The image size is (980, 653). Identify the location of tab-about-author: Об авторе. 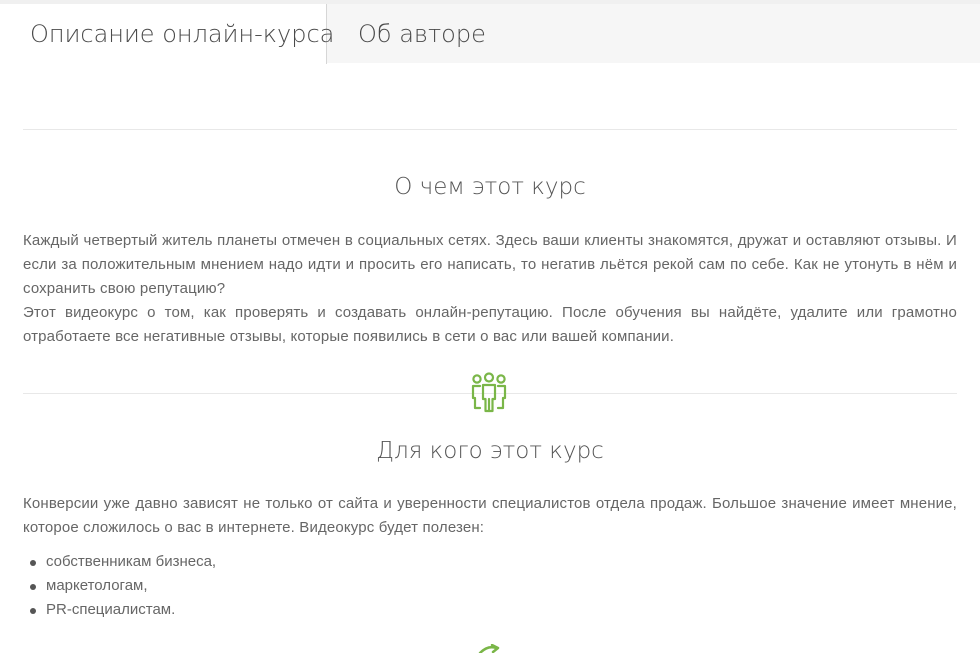
(422, 33).